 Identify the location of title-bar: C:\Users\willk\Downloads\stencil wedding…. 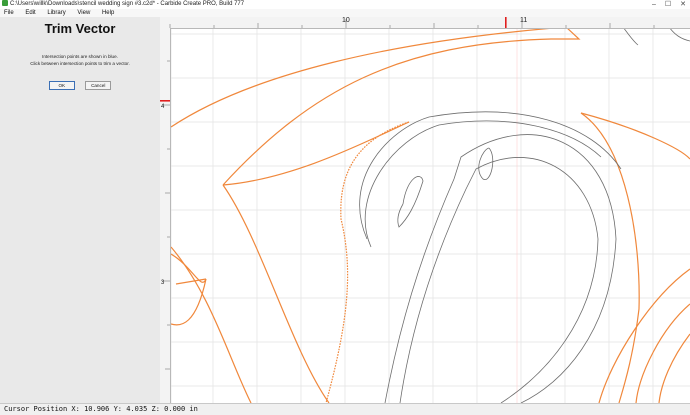
(345, 4).